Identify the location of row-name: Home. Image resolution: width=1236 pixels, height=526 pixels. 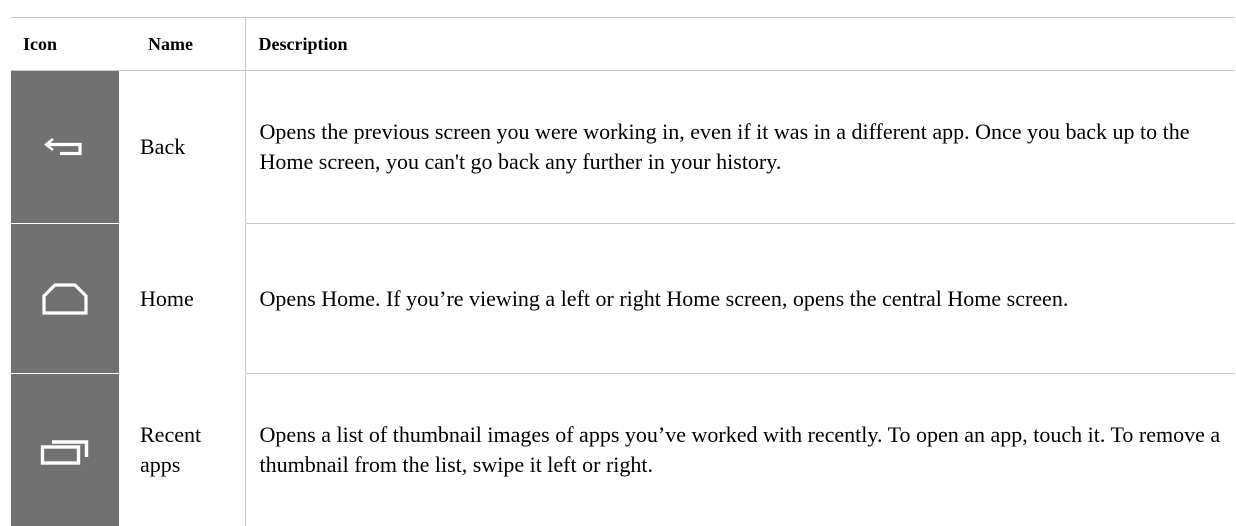
(187, 299).